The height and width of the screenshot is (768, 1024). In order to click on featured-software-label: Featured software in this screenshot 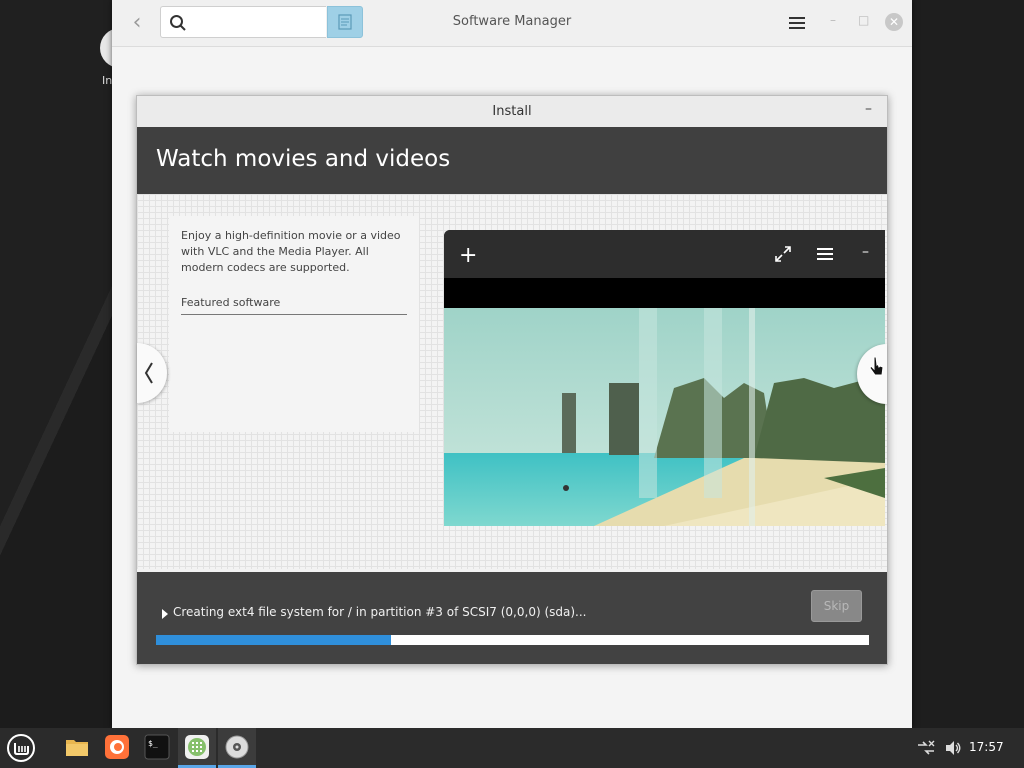, I will do `click(294, 305)`.